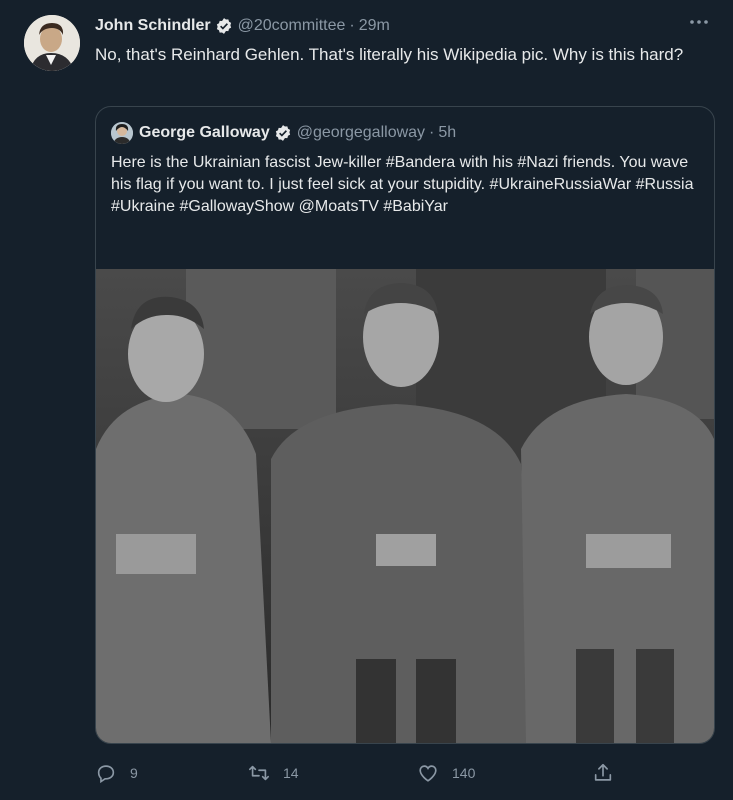 This screenshot has width=733, height=800. Describe the element at coordinates (106, 773) in the screenshot. I see `reply-icon` at that location.